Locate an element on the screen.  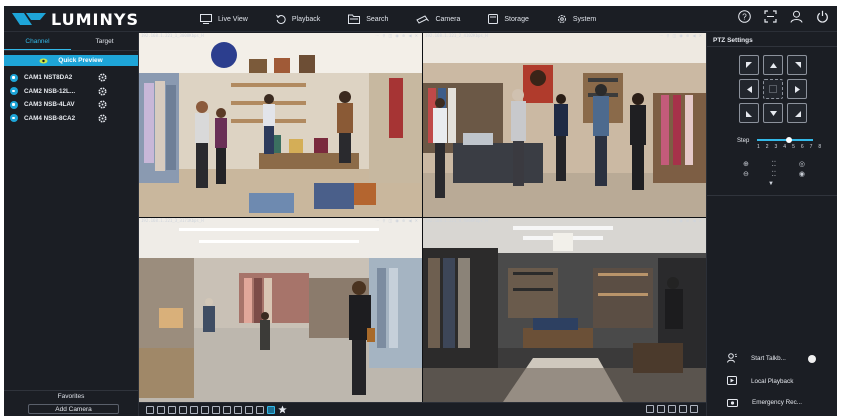
logo: LUMINYS is located at coordinates (75, 19).